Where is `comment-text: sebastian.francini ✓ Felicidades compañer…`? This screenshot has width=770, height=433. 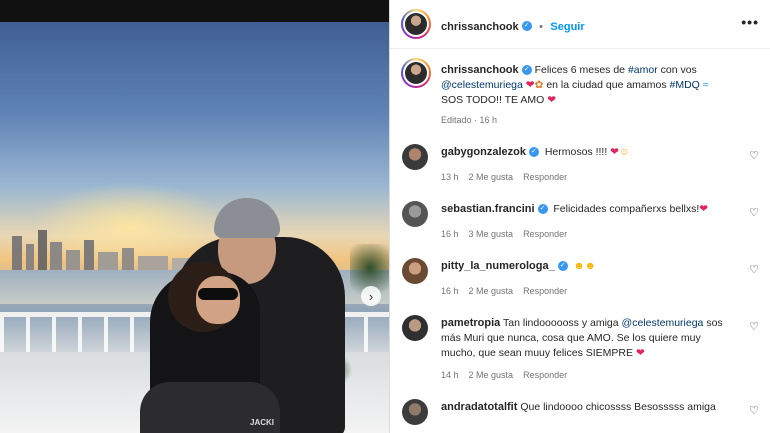
comment-text: sebastian.francini ✓ Felicidades compañer… is located at coordinates (575, 209).